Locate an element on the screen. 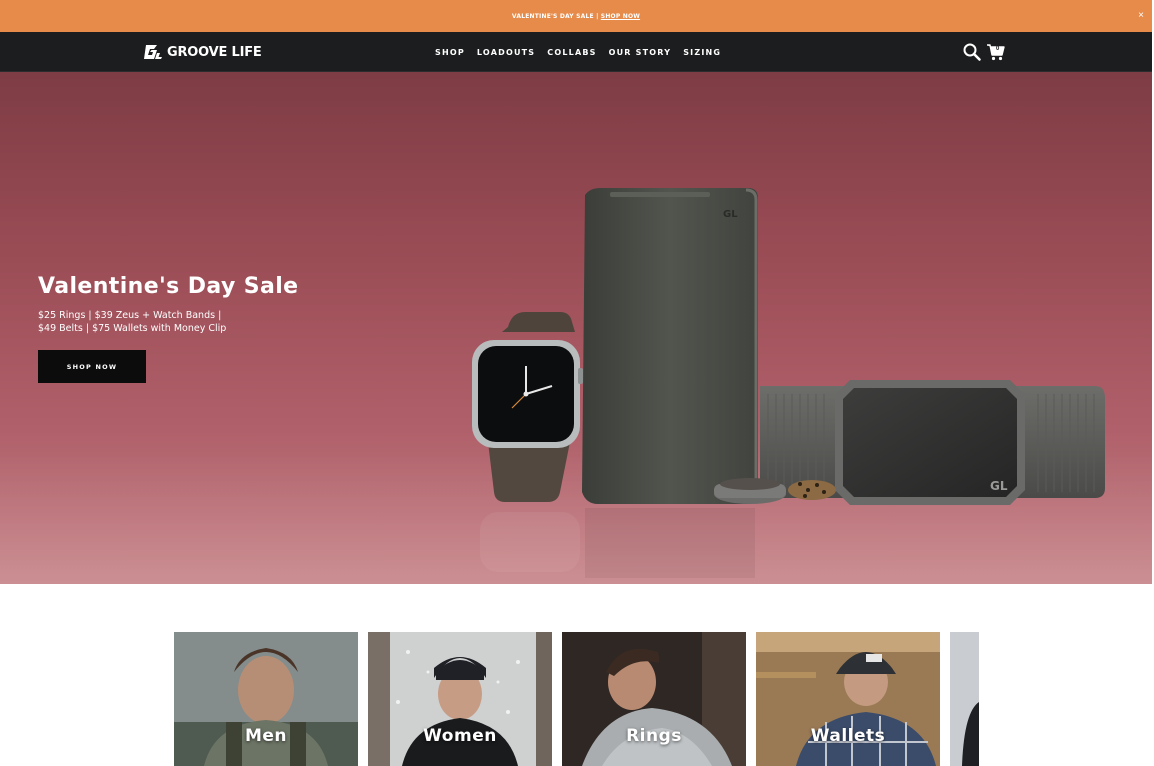 Image resolution: width=1154 pixels, height=766 pixels. nav-shop: SHOP is located at coordinates (450, 52).